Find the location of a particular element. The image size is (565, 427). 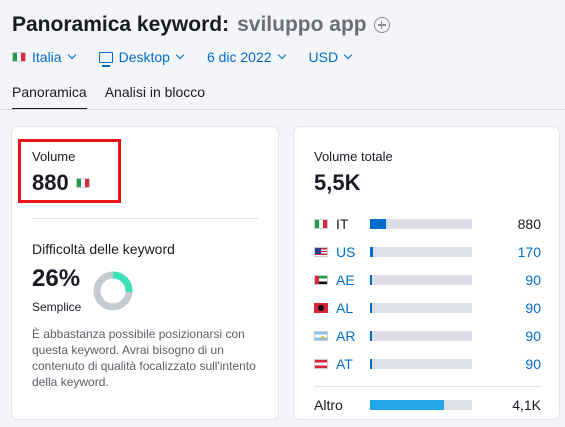

country-filter-label: Italia is located at coordinates (47, 57).